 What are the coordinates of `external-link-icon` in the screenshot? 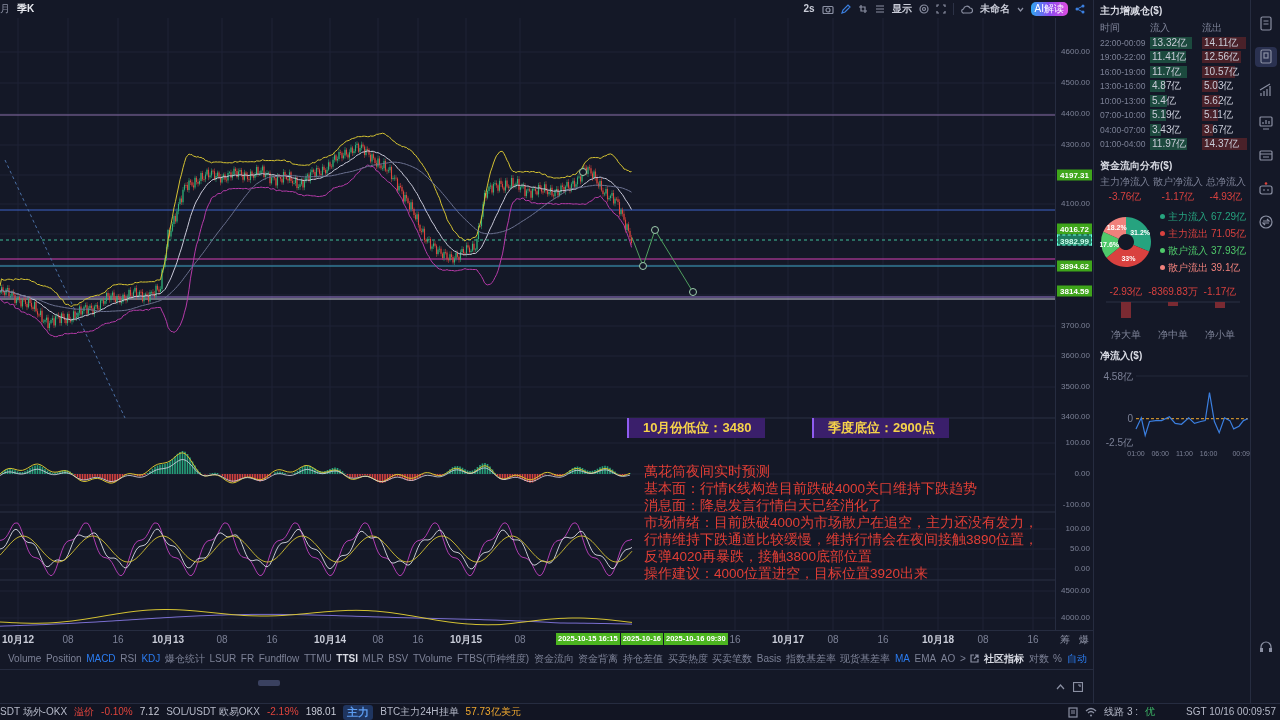 It's located at (975, 658).